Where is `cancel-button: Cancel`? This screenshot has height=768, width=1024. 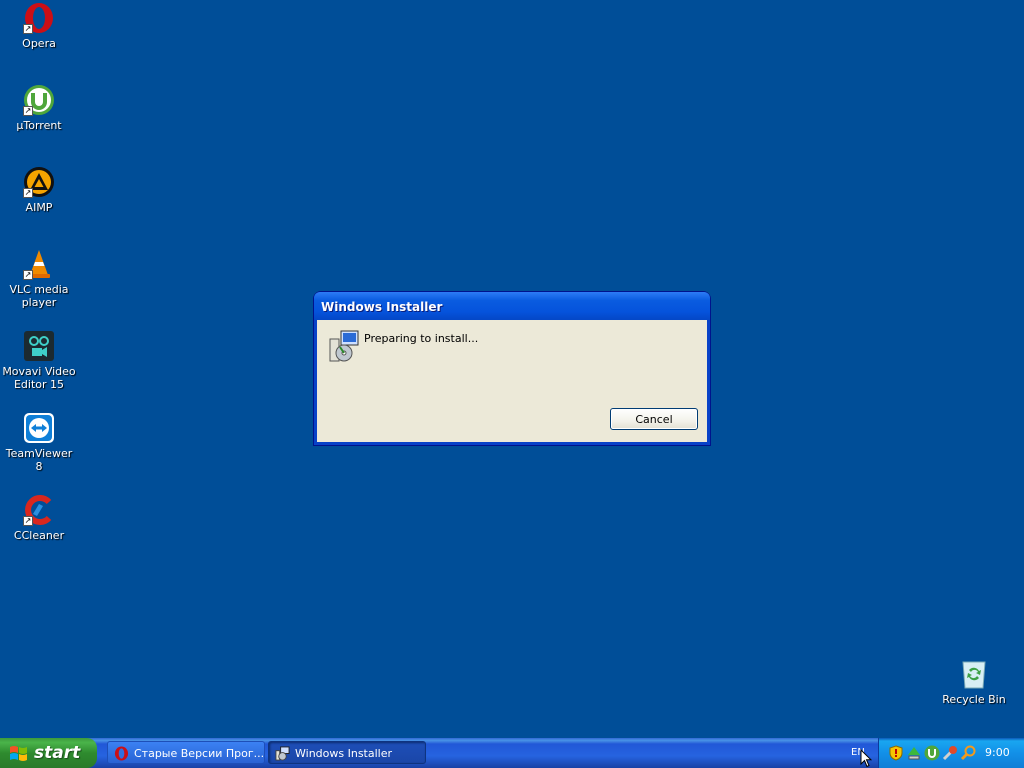 cancel-button: Cancel is located at coordinates (654, 419).